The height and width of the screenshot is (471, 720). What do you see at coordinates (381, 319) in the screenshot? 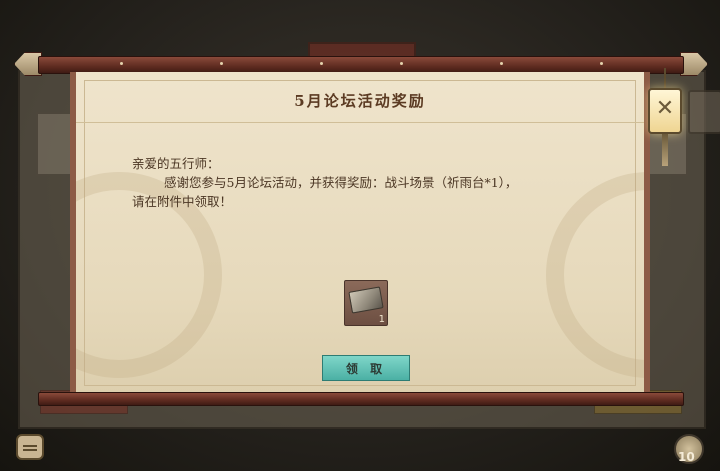
I see `attachment-quantity: 1` at bounding box center [381, 319].